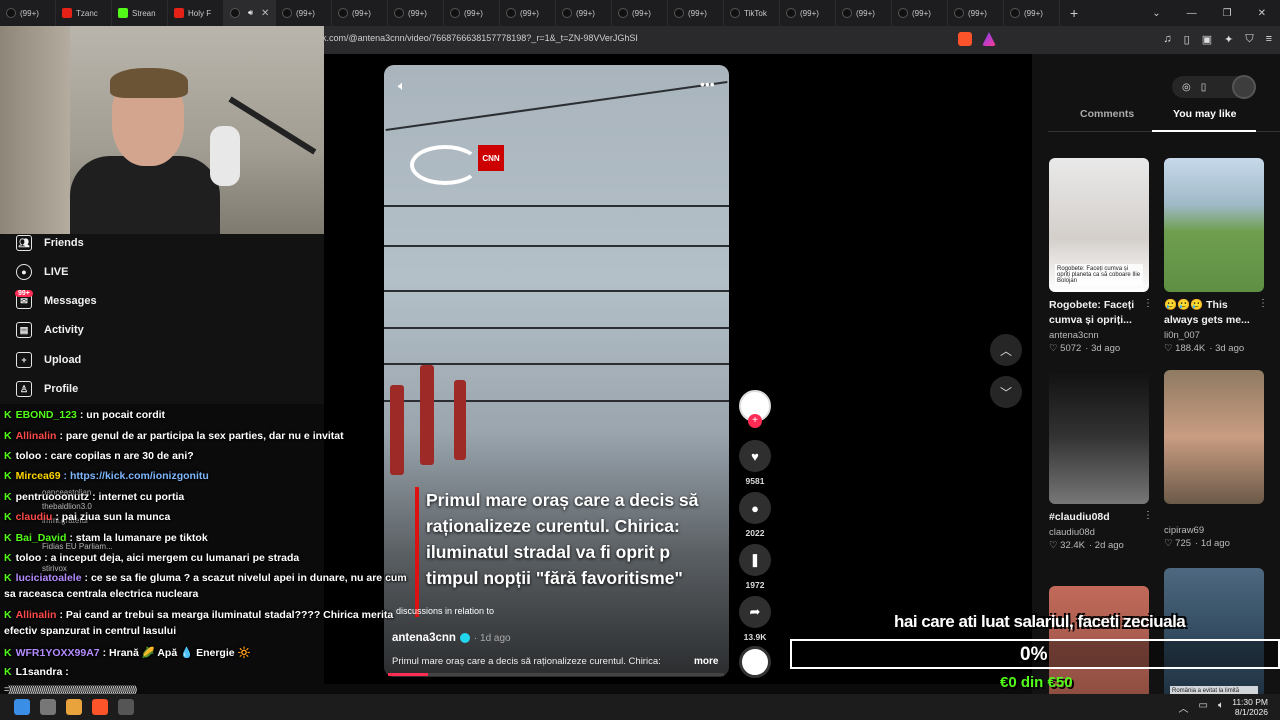 This screenshot has height=720, width=1280. Describe the element at coordinates (1099, 335) in the screenshot. I see `card-author: antena3cnn` at that location.